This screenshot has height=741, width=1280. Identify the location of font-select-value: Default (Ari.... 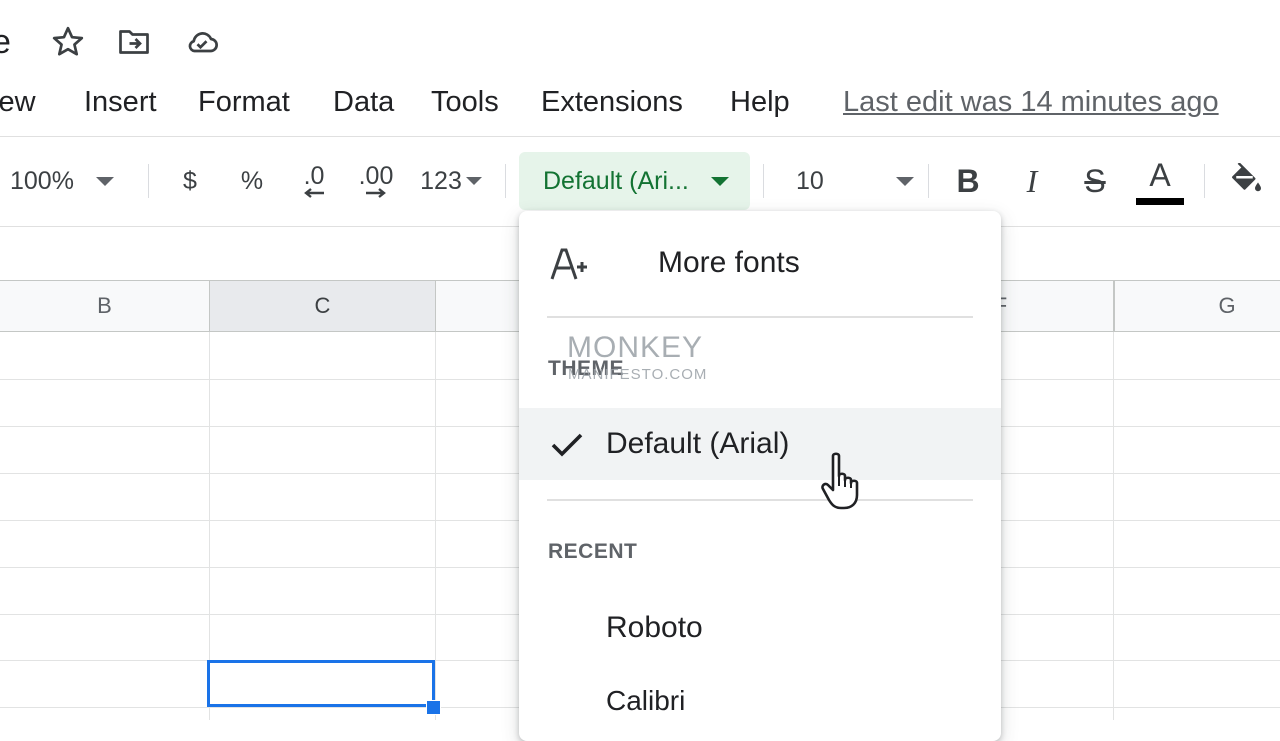
(616, 180).